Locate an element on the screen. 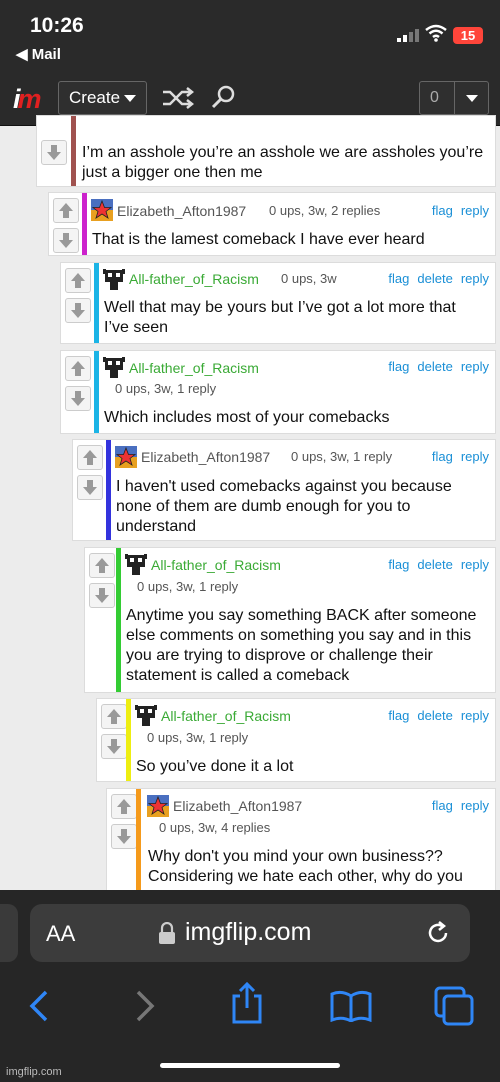 The height and width of the screenshot is (1082, 500). reload-icon is located at coordinates (438, 933).